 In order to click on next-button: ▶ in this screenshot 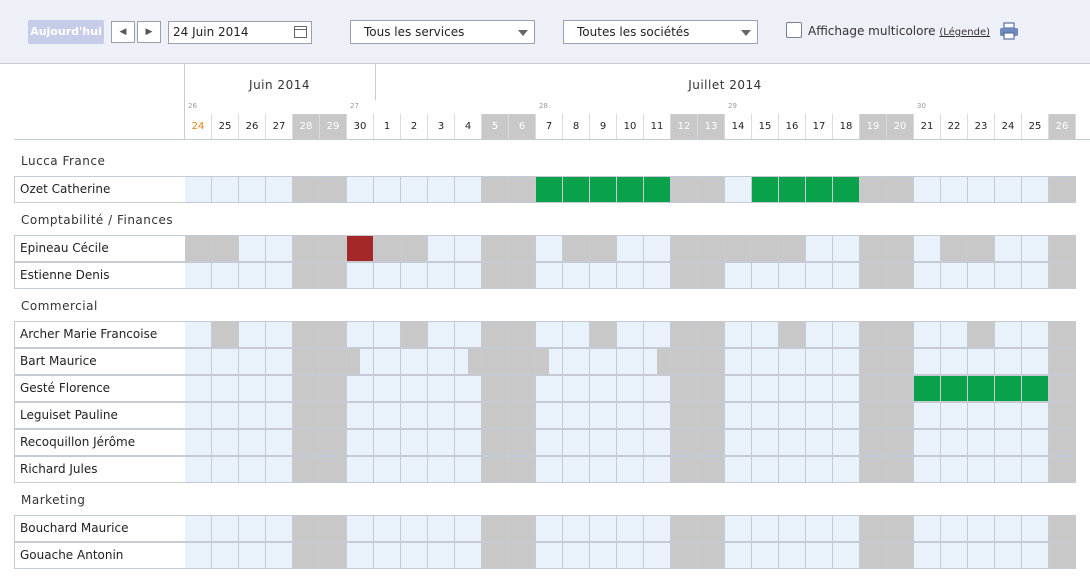, I will do `click(149, 32)`.